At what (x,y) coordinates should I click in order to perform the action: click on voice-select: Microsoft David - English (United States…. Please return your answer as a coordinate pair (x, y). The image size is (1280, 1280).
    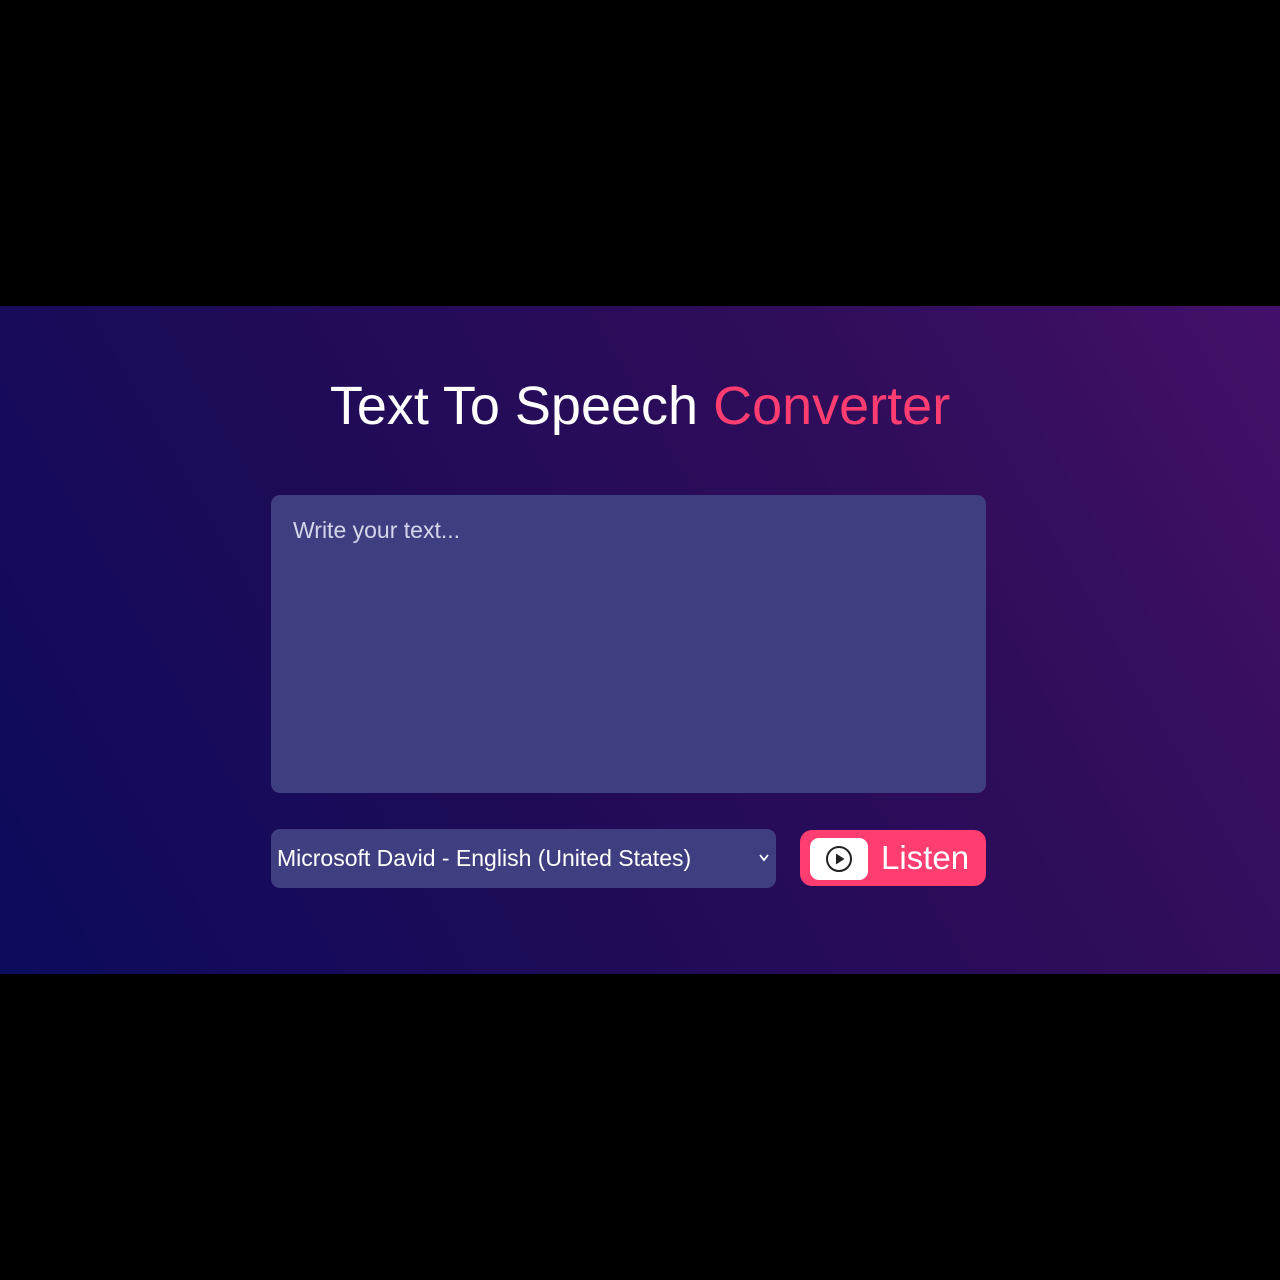
    Looking at the image, I should click on (523, 858).